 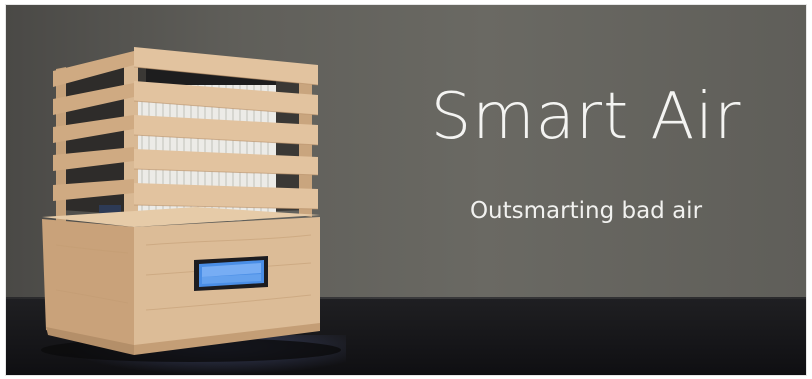 What do you see at coordinates (231, 273) in the screenshot?
I see `lcd-display` at bounding box center [231, 273].